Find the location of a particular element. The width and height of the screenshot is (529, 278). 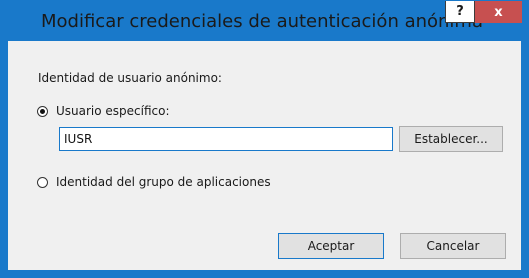

anonymous-identity-label: Identidad de usuario anónimo: is located at coordinates (130, 78).